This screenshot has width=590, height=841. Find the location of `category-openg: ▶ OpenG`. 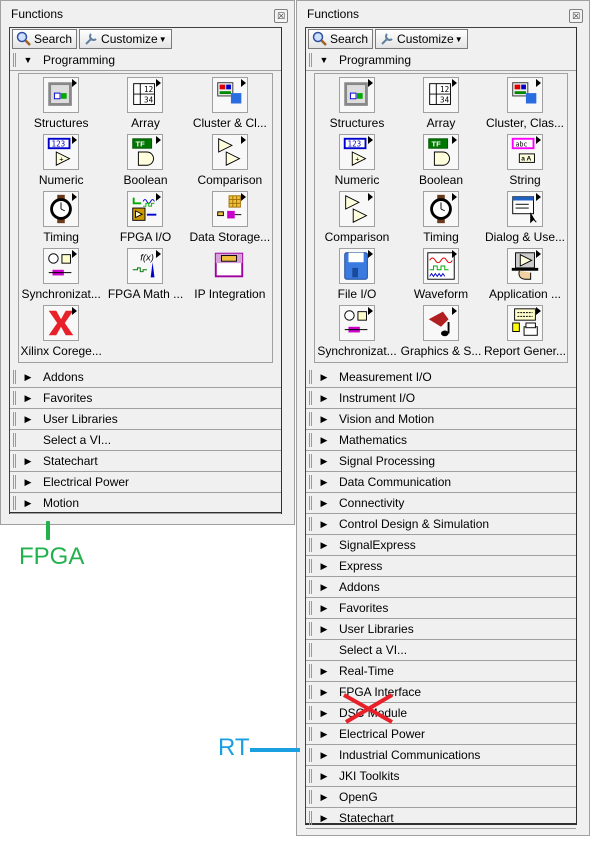

category-openg: ▶ OpenG is located at coordinates (441, 797).